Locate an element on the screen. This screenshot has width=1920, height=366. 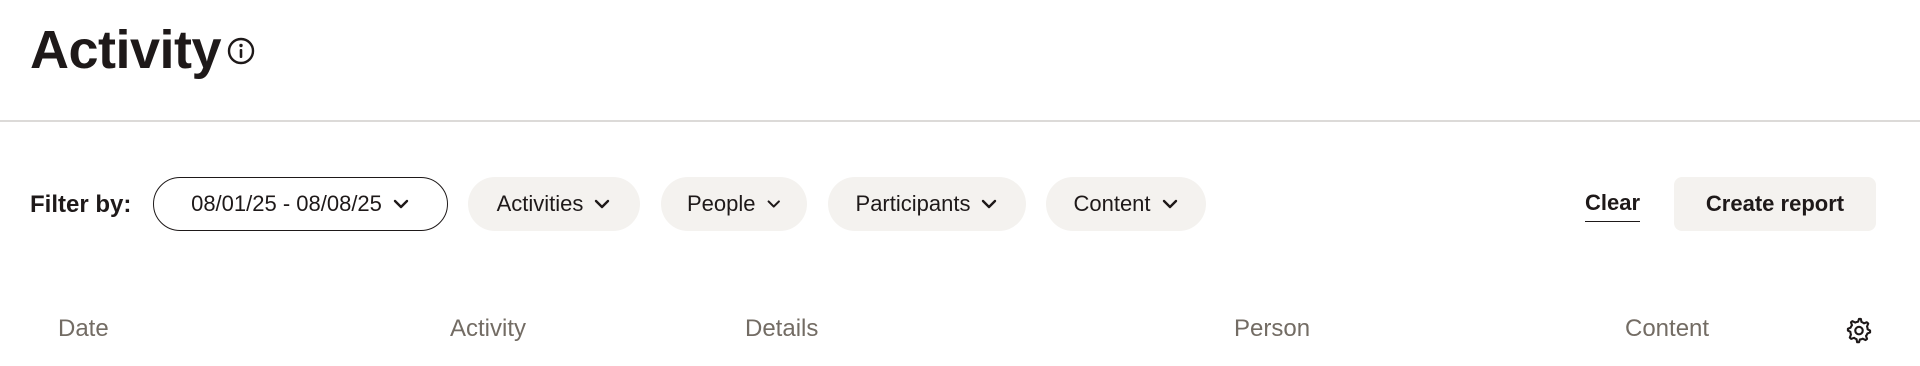
table-header: Date Activity Details Person Content is located at coordinates (960, 330).